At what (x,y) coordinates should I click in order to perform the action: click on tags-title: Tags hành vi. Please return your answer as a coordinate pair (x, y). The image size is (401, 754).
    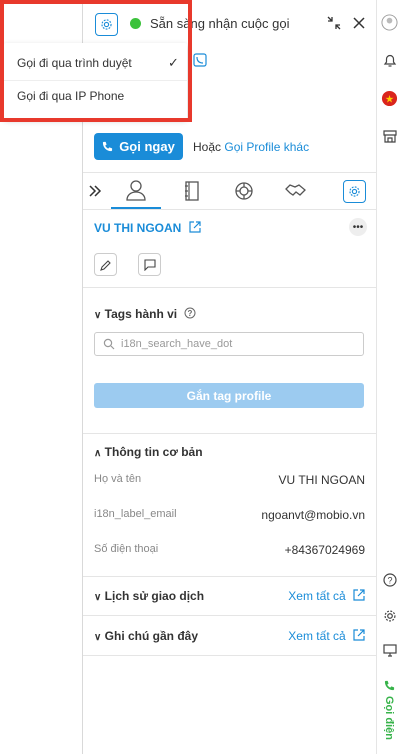
    Looking at the image, I should click on (141, 314).